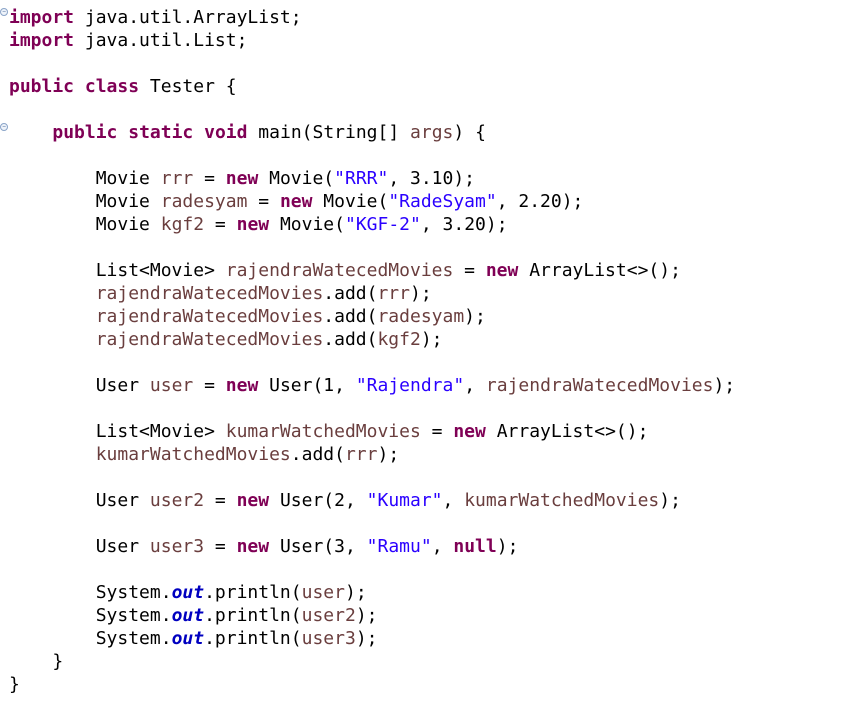  I want to click on code-token: , 3.20);, so click(464, 224).